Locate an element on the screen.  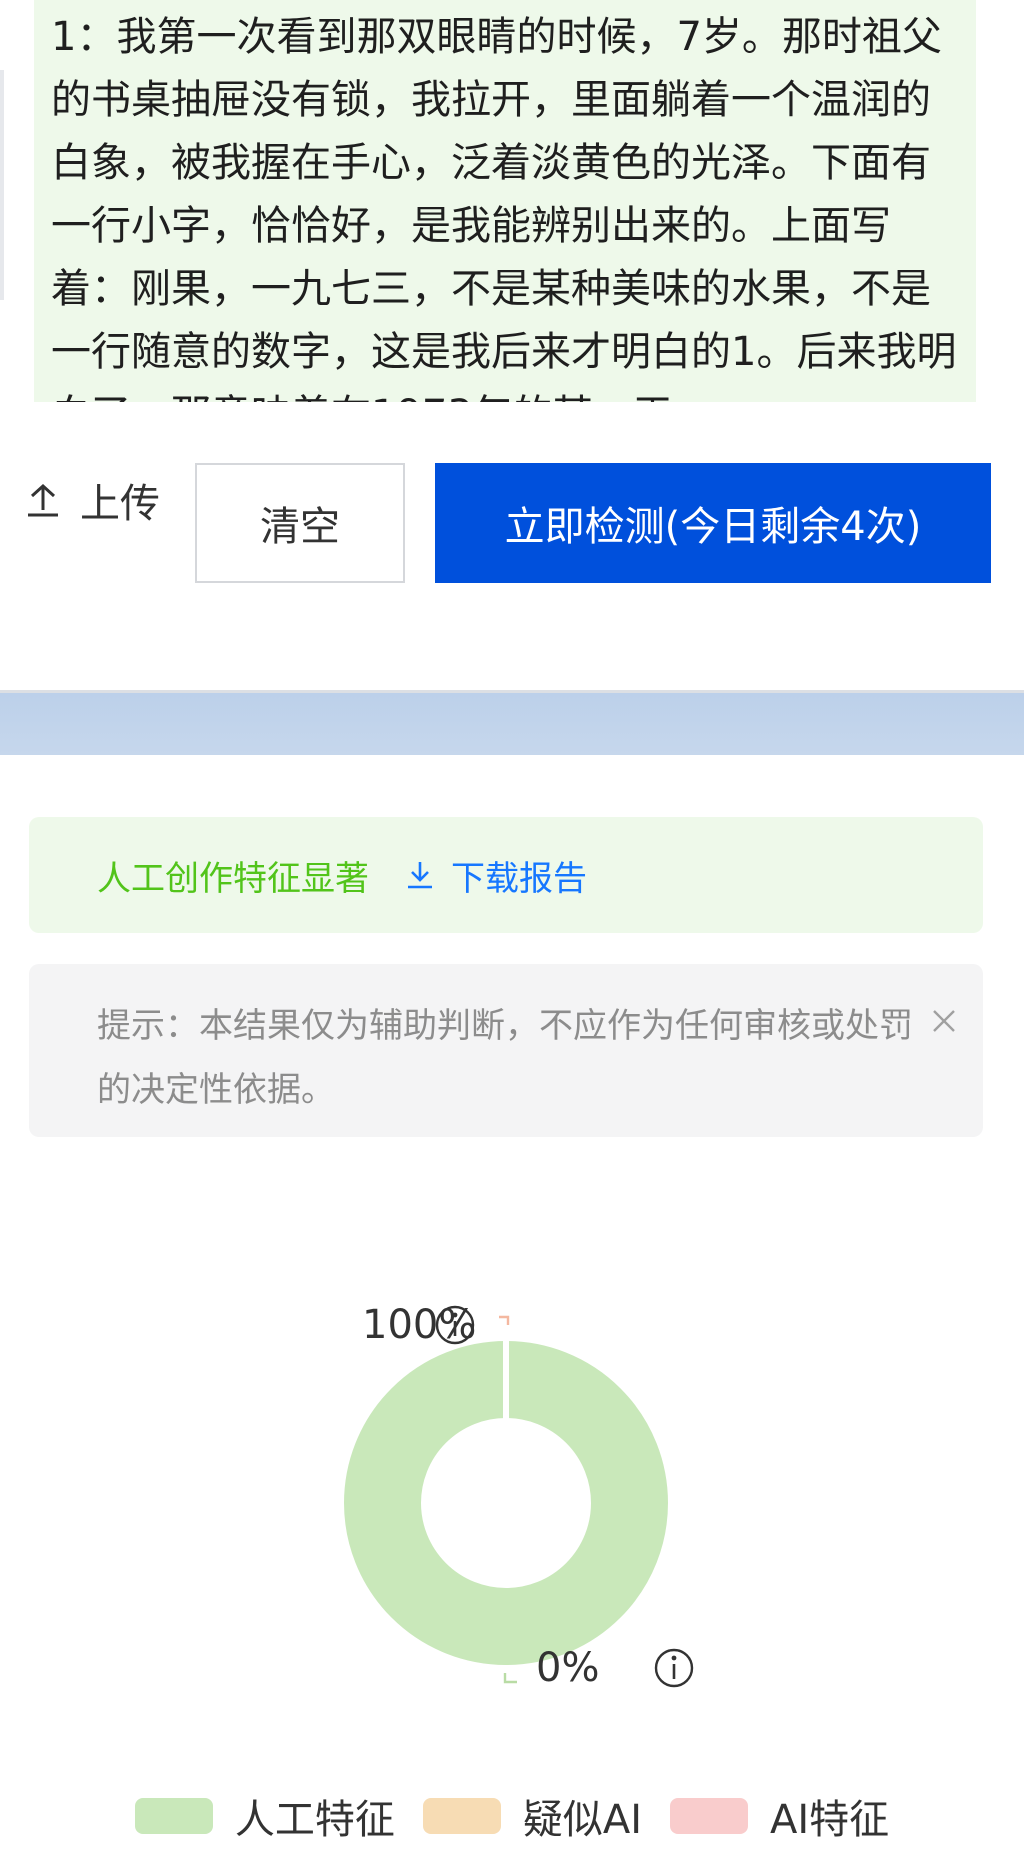
clear-button: 清空 is located at coordinates (300, 523).